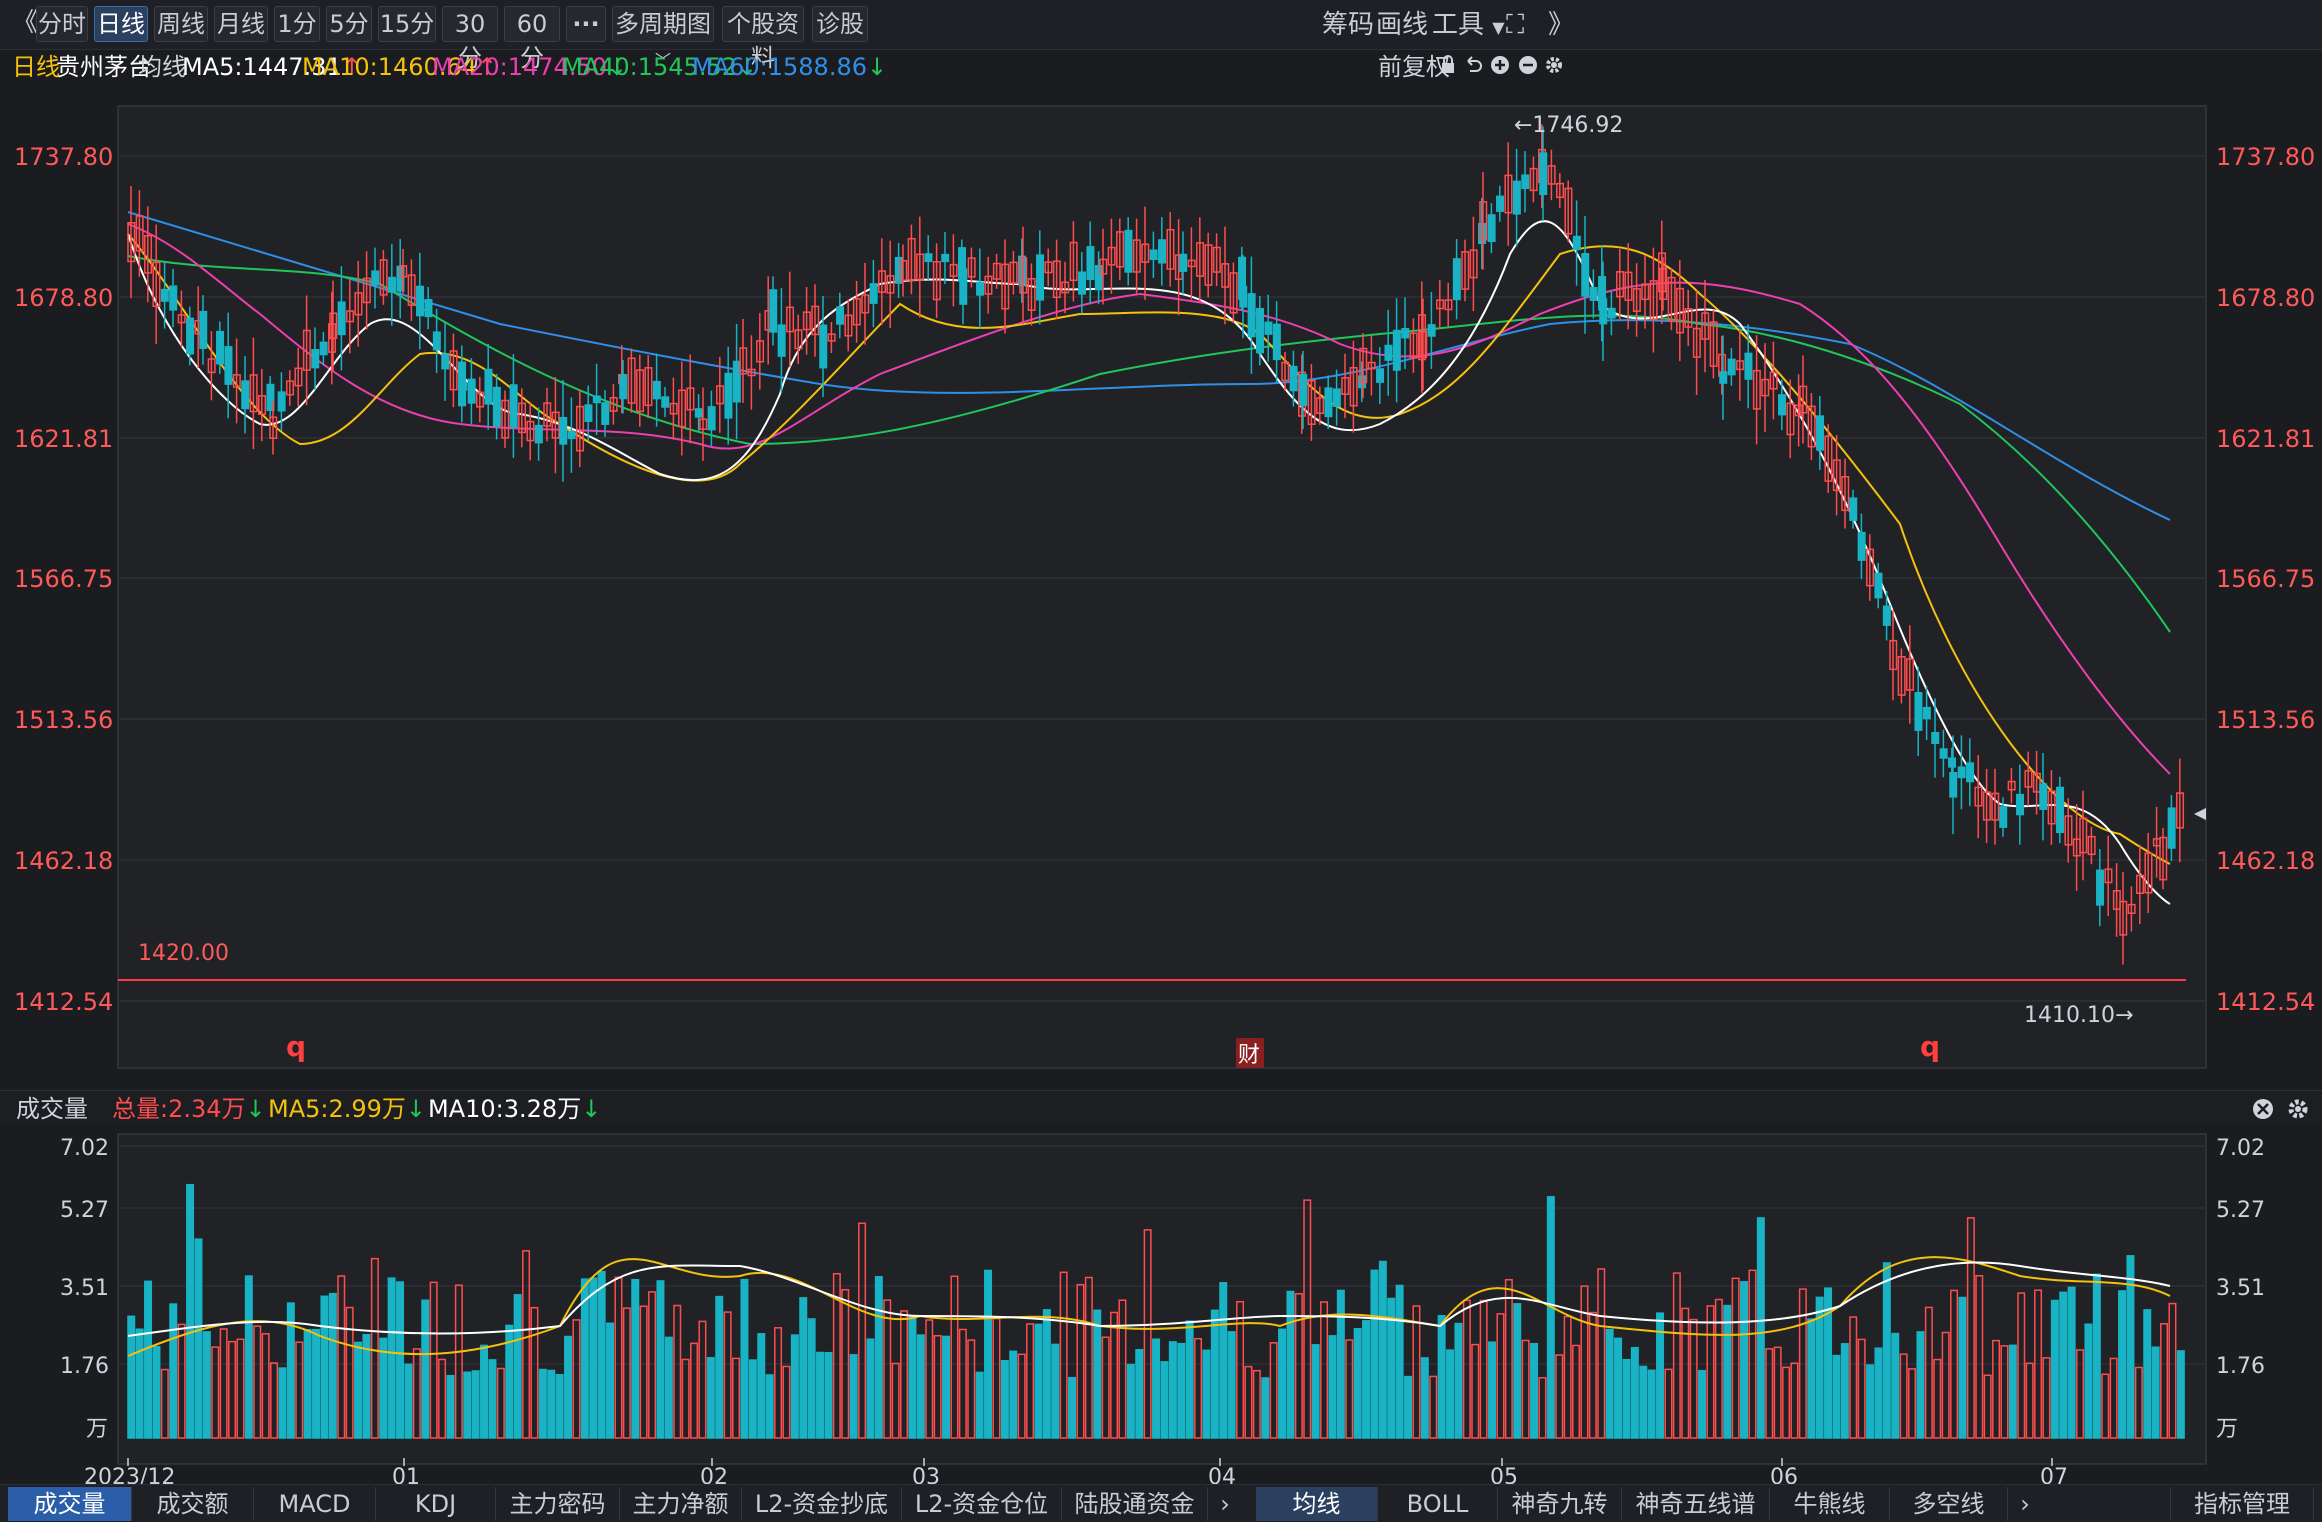 The image size is (2322, 1522). Describe the element at coordinates (1561, 25) in the screenshot. I see `forward-button: 》` at that location.